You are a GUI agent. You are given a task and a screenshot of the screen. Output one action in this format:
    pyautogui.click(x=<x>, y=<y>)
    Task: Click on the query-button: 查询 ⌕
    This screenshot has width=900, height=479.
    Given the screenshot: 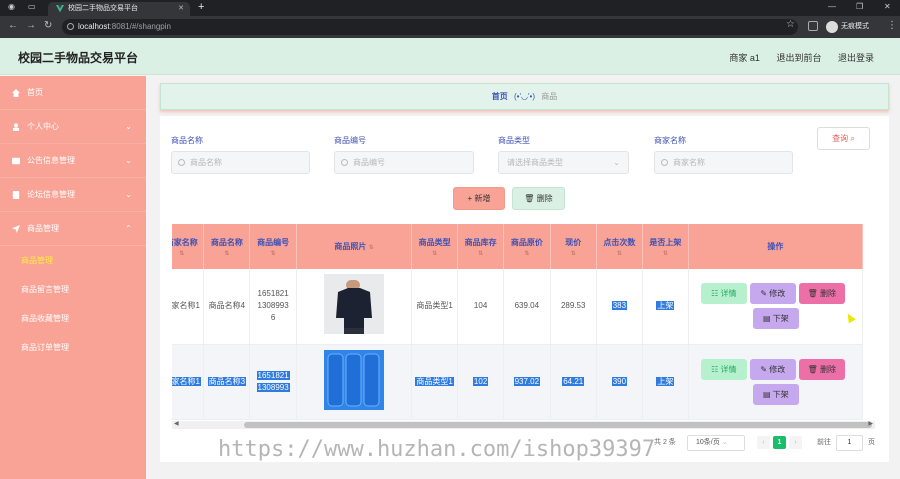 What is the action you would take?
    pyautogui.click(x=843, y=138)
    